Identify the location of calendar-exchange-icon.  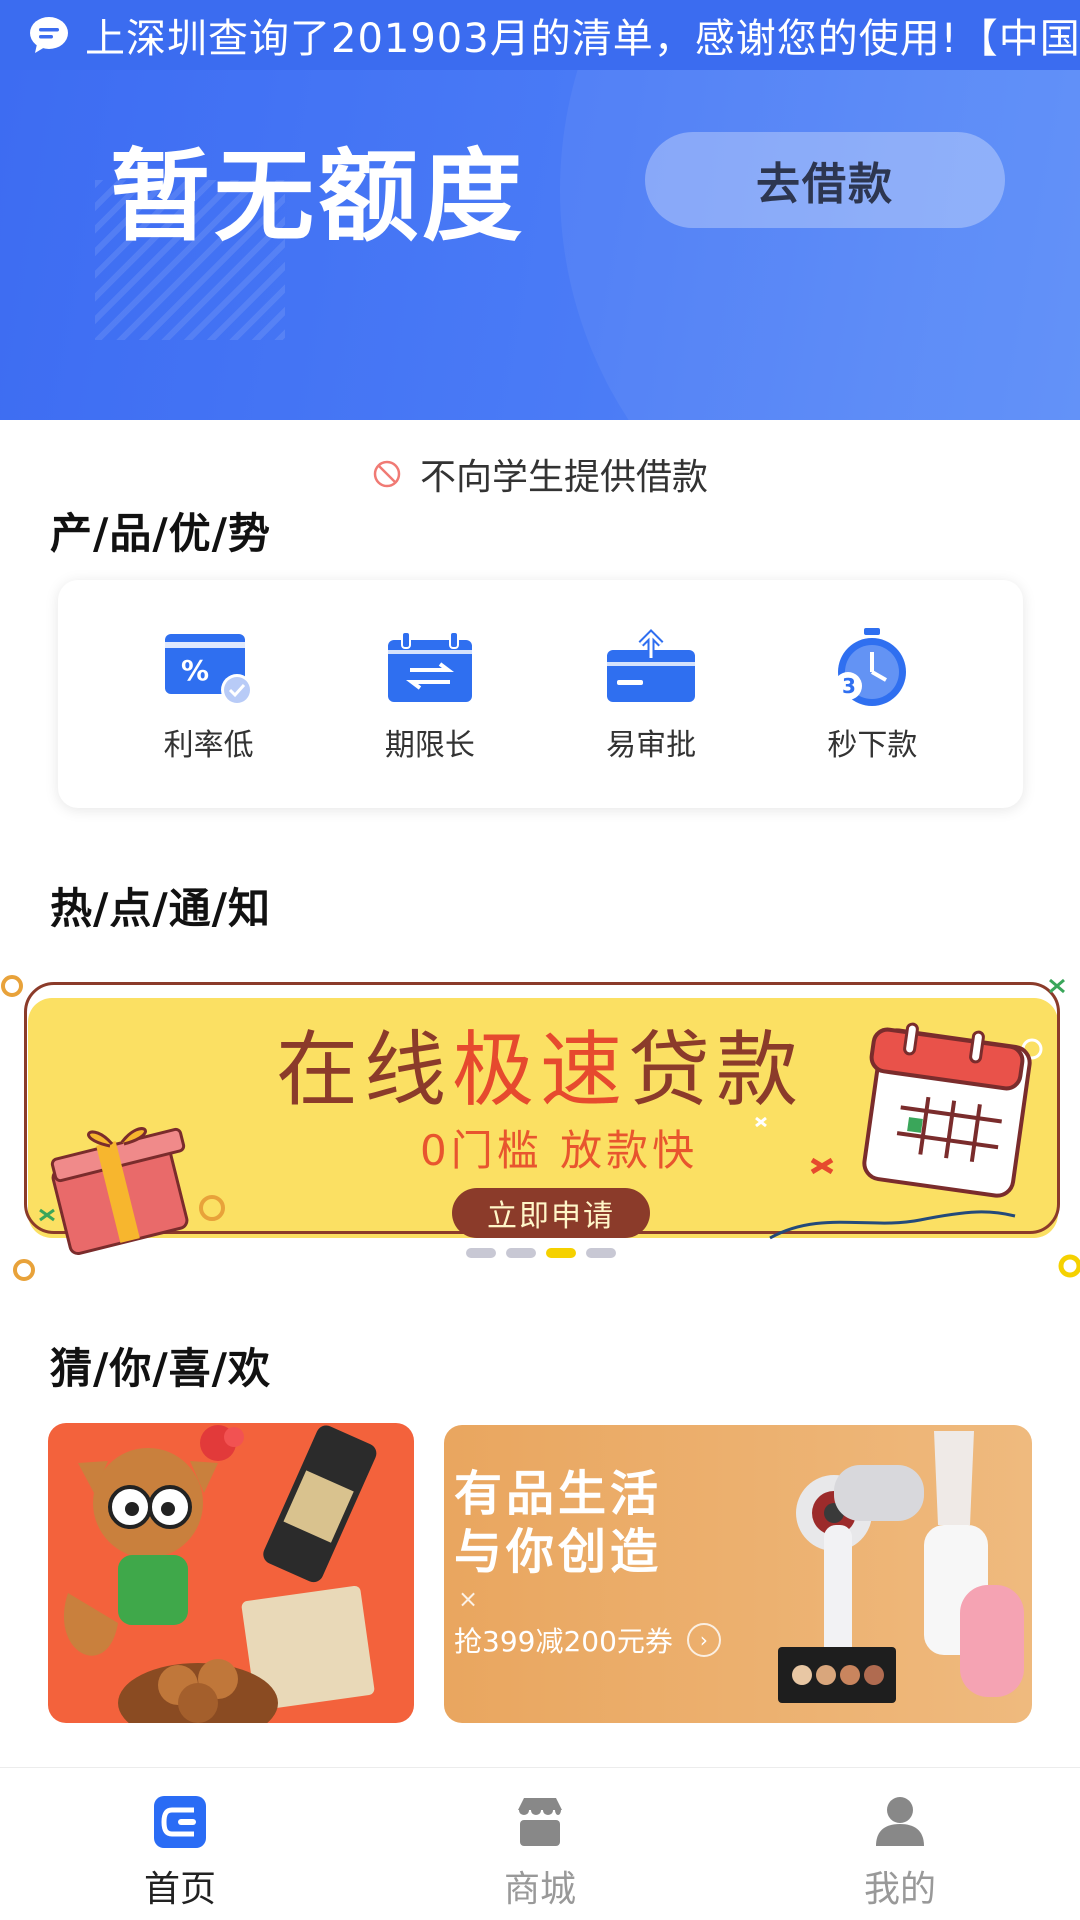
(429, 666).